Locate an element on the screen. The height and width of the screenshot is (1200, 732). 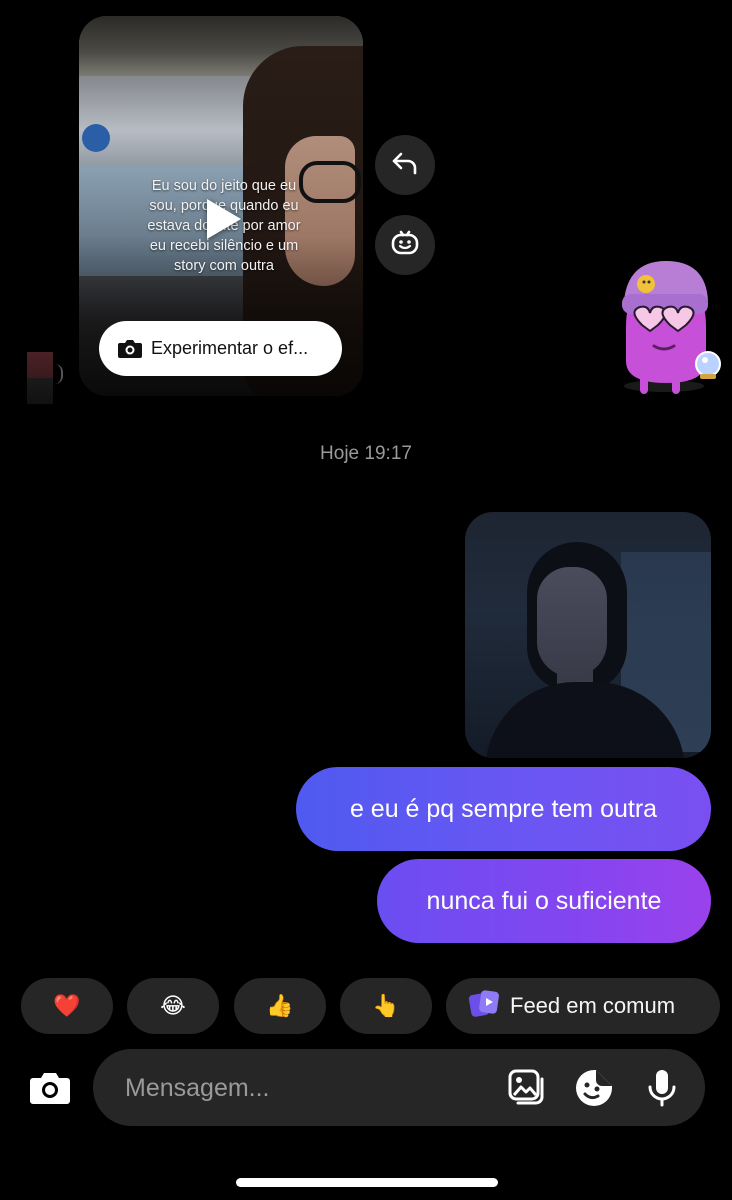
sent-photo-message is located at coordinates (588, 635).